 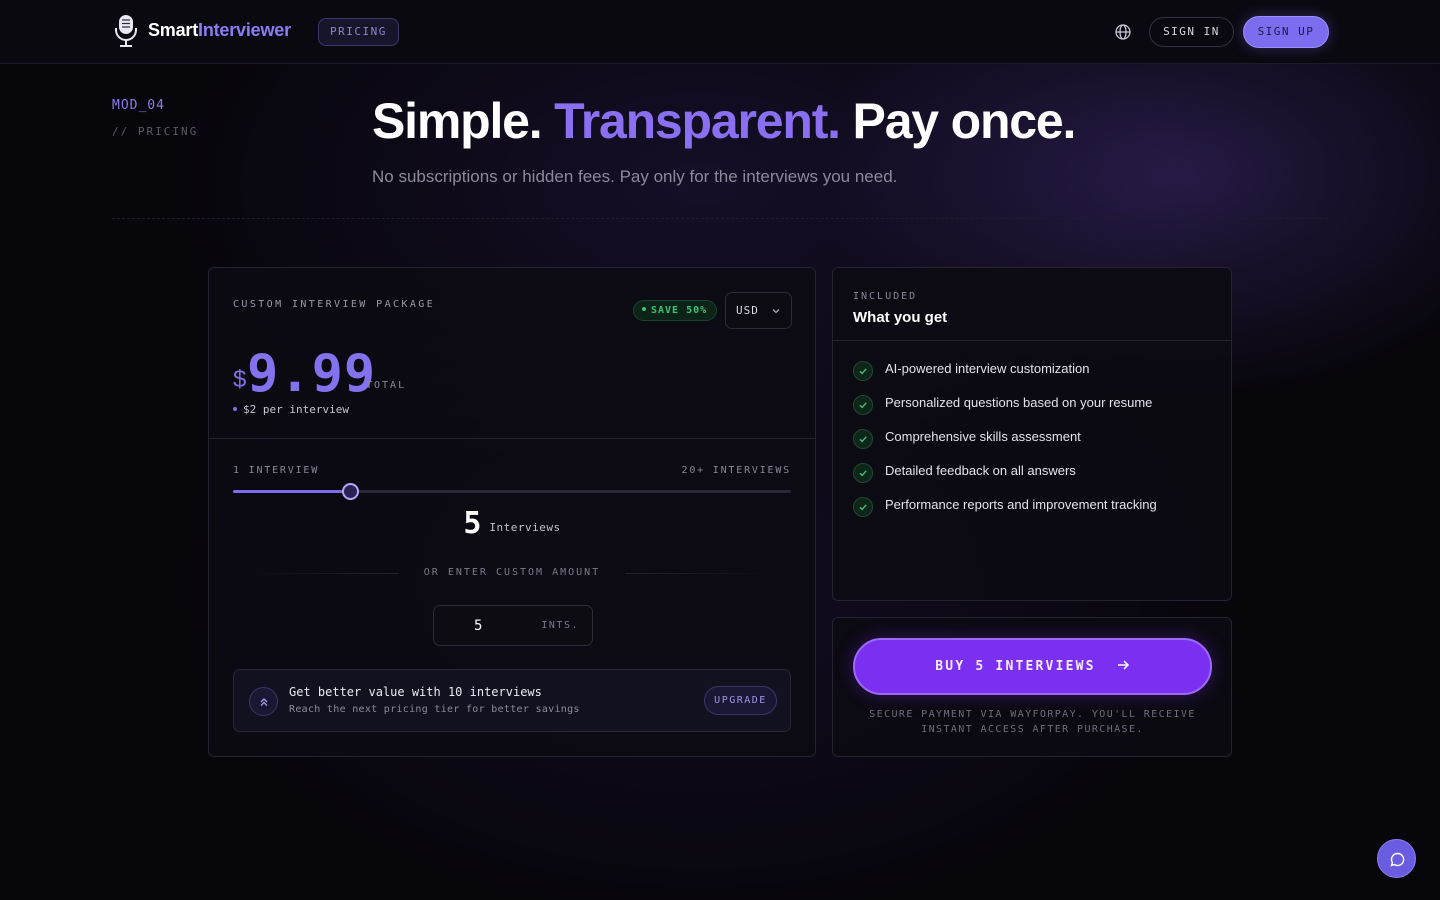 I want to click on brand-primary: Smart, so click(x=173, y=30).